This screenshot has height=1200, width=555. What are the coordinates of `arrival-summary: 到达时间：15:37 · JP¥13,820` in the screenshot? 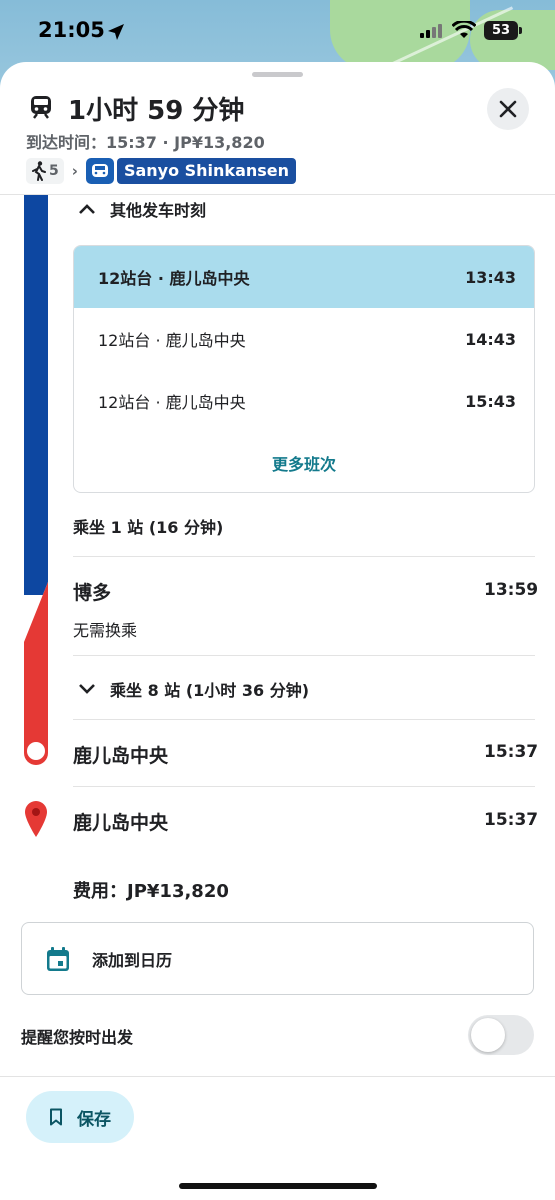 It's located at (145, 142).